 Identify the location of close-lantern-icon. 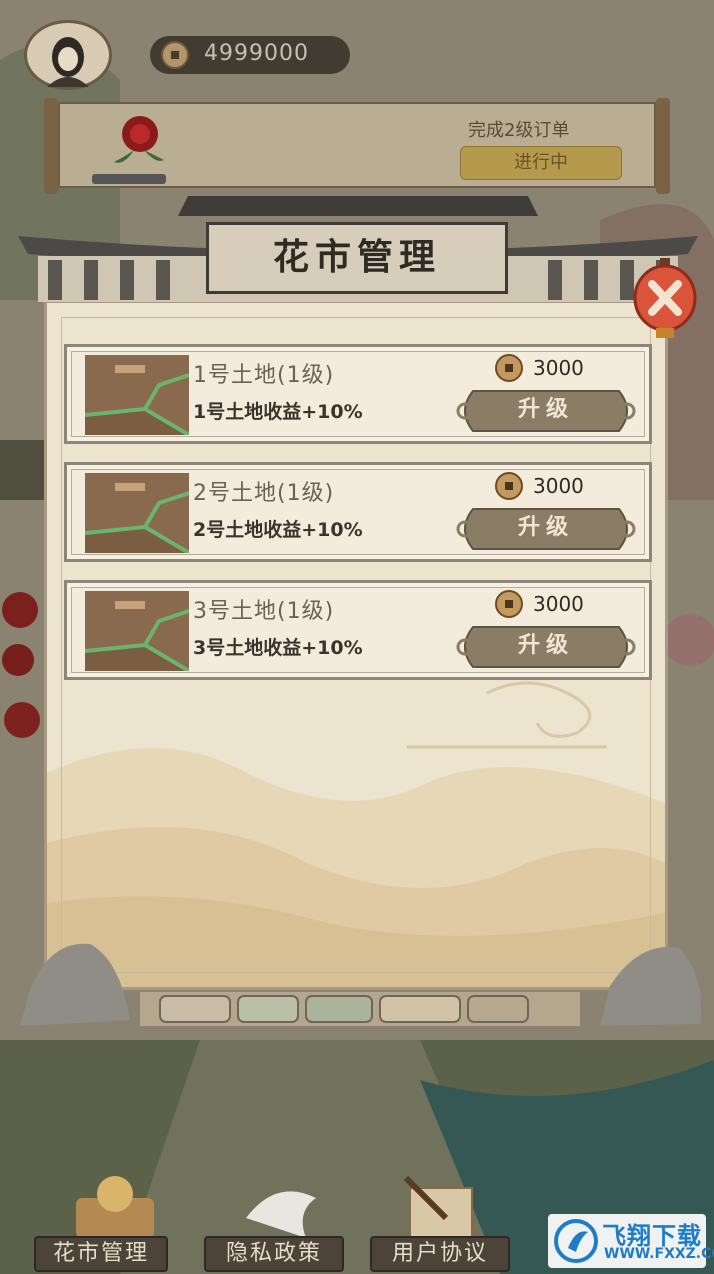
(665, 298).